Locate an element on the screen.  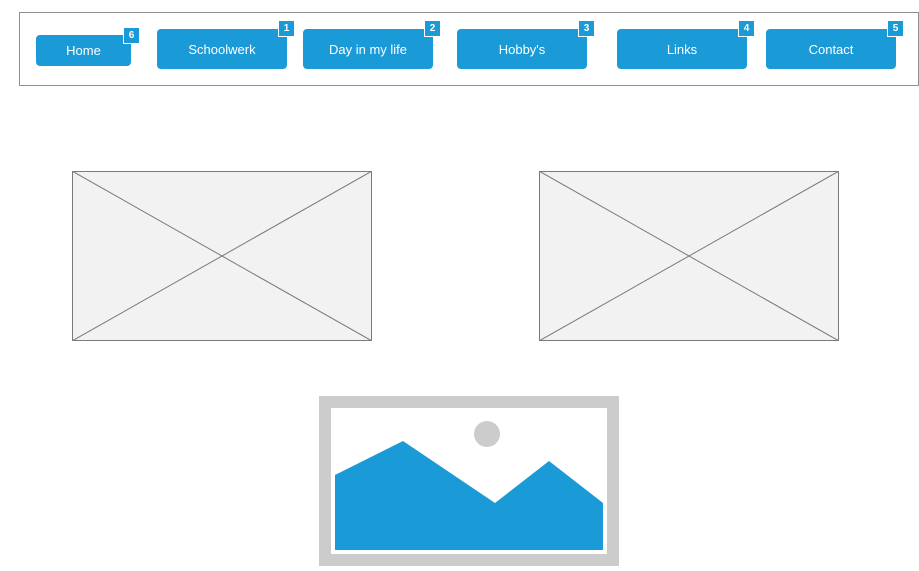
nav-button-links: Links is located at coordinates (682, 49).